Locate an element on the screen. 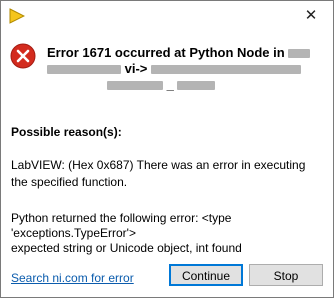  error-title-line1: Error 1671 occurred at Python Node in is located at coordinates (166, 52).